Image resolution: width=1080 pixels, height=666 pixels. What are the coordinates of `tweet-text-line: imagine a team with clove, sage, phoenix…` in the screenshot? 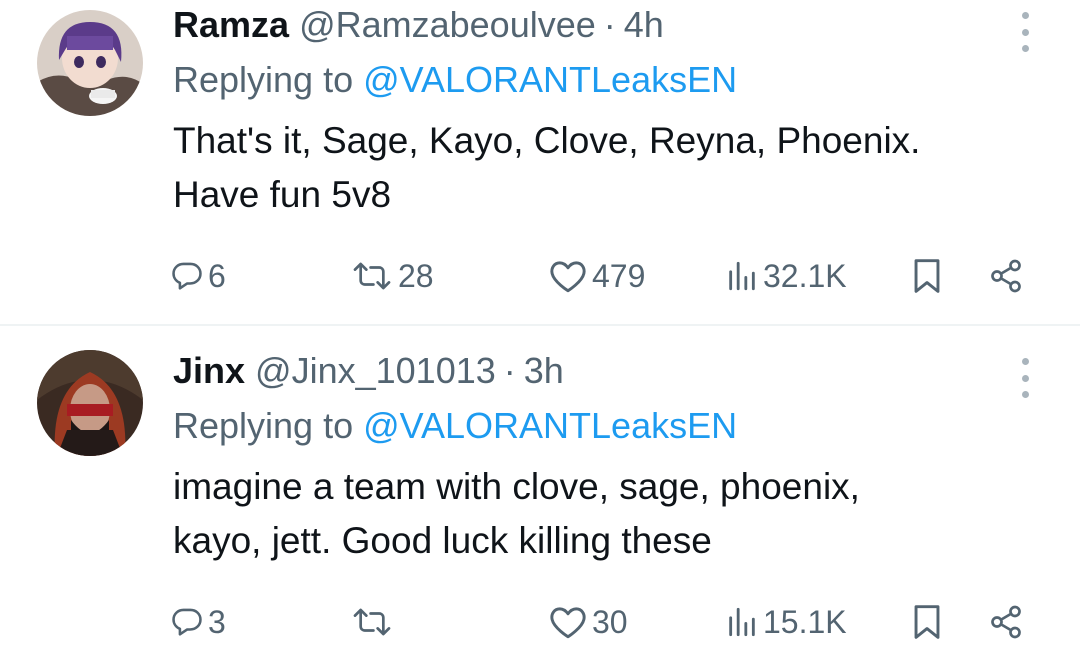 It's located at (516, 486).